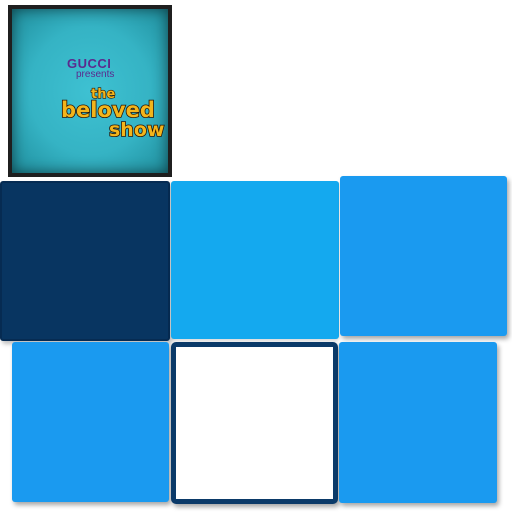  Describe the element at coordinates (423, 256) in the screenshot. I see `tile-r1-c3` at that location.